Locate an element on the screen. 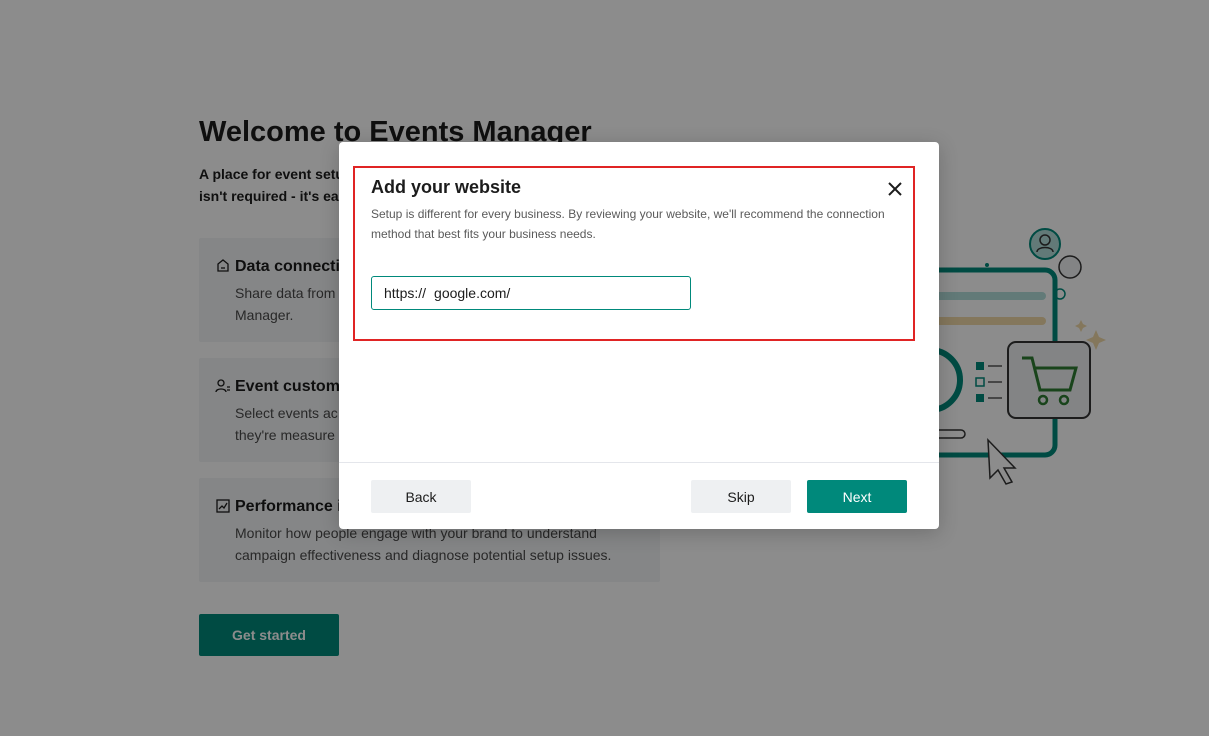 This screenshot has height=736, width=1209. website-url-input is located at coordinates (554, 293).